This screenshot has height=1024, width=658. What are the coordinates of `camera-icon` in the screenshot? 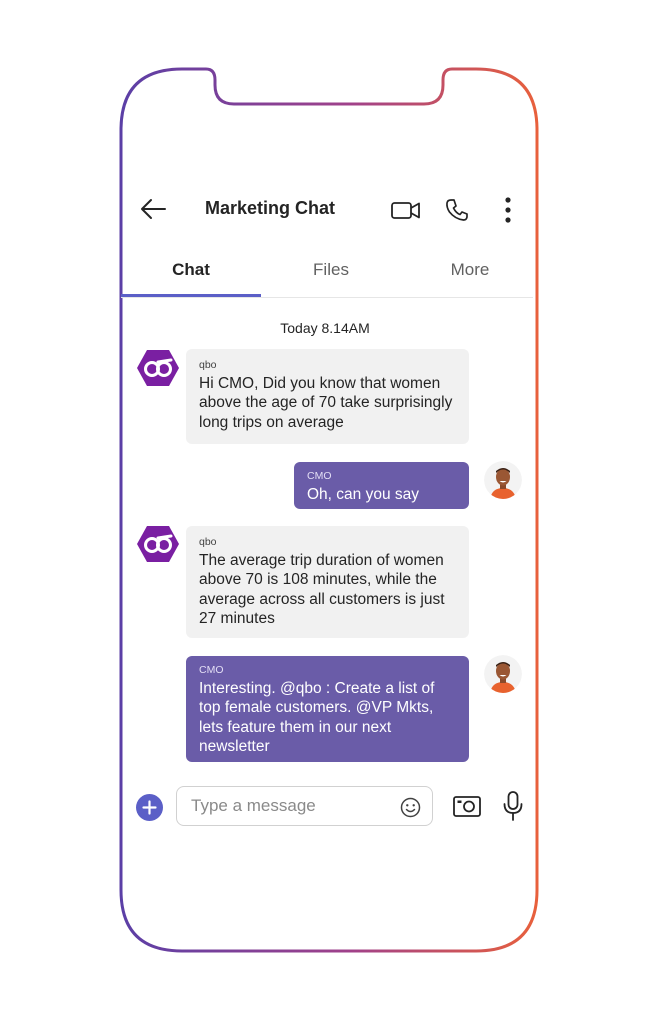 It's located at (467, 806).